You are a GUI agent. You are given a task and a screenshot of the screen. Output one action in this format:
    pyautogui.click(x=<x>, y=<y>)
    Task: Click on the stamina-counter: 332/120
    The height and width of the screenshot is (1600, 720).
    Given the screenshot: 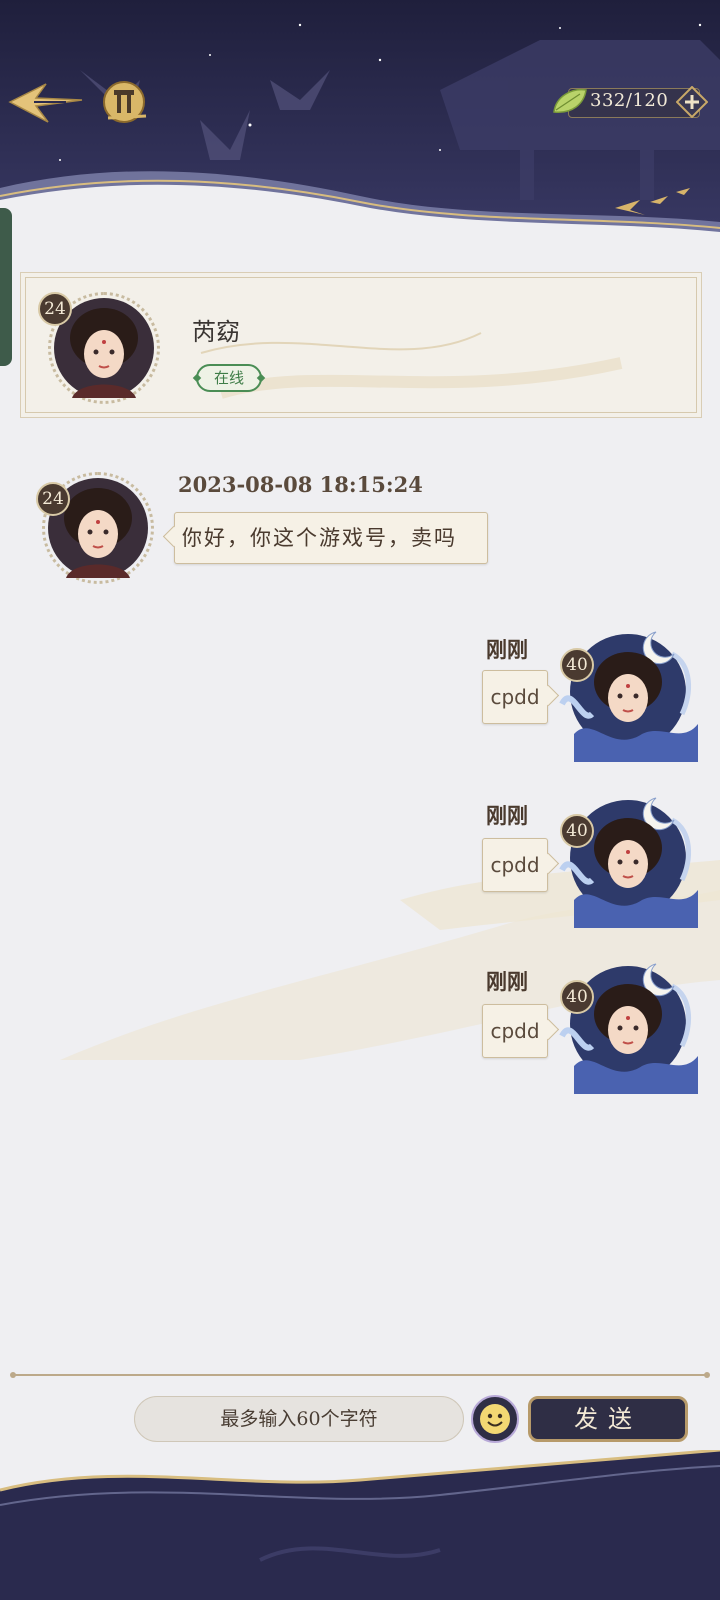 What is the action you would take?
    pyautogui.click(x=631, y=102)
    